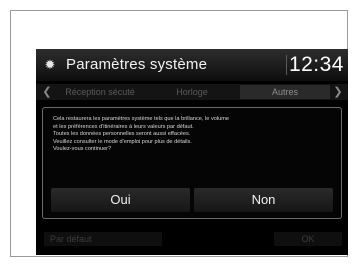 The image size is (359, 269). I want to click on header-bar: ✹ Paramètres système 12:34, so click(192, 65).